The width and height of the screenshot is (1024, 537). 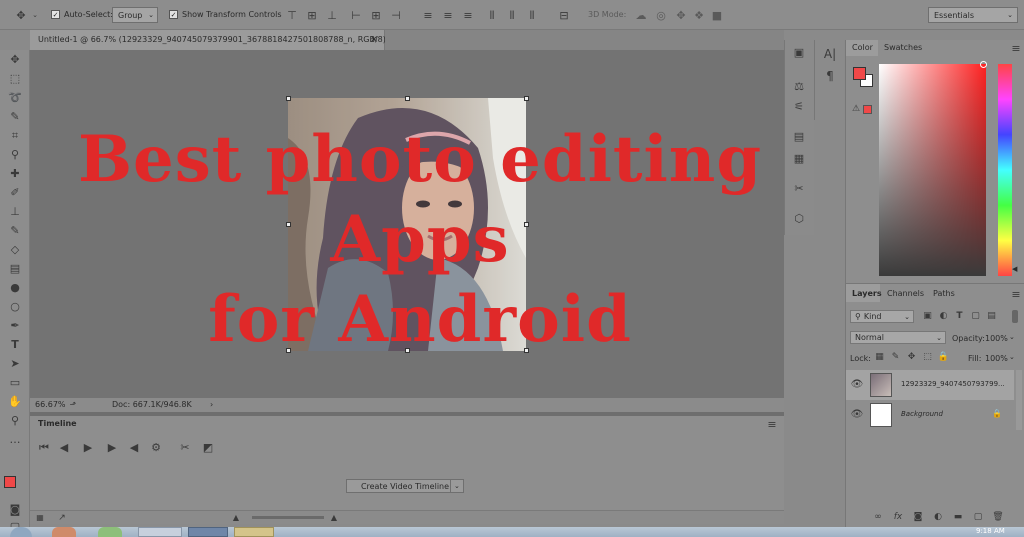 I want to click on zoom-slider, so click(x=288, y=517).